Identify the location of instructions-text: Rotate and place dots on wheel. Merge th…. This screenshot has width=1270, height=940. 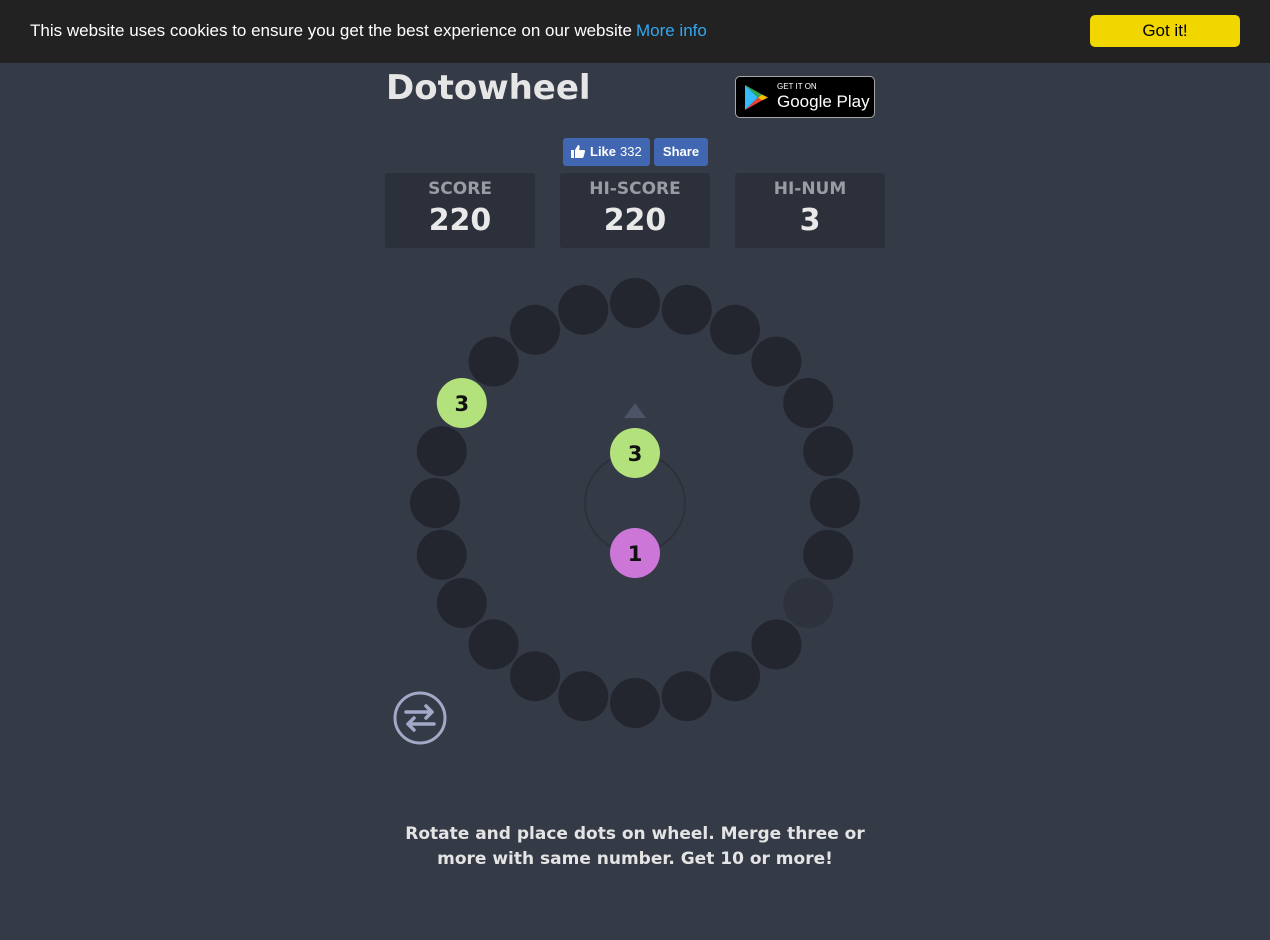
(635, 846).